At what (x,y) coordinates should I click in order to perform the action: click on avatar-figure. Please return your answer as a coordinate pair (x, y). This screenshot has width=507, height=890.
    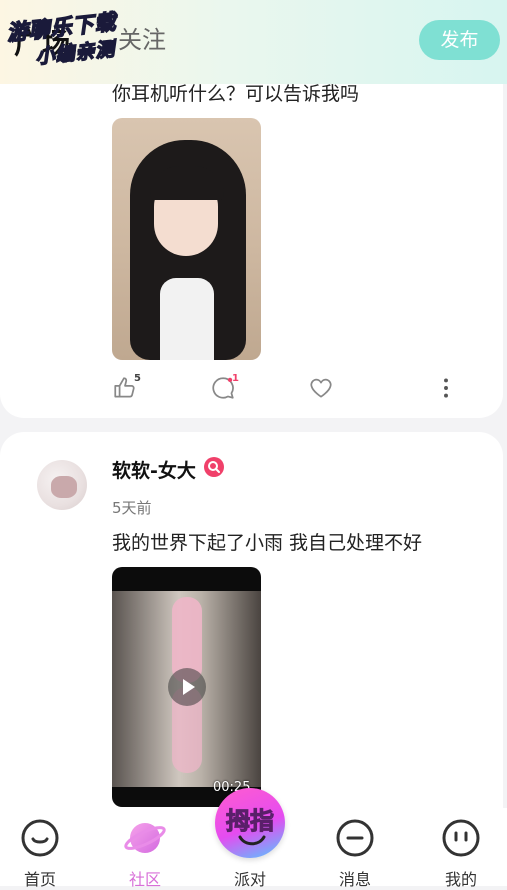
    Looking at the image, I should click on (64, 487).